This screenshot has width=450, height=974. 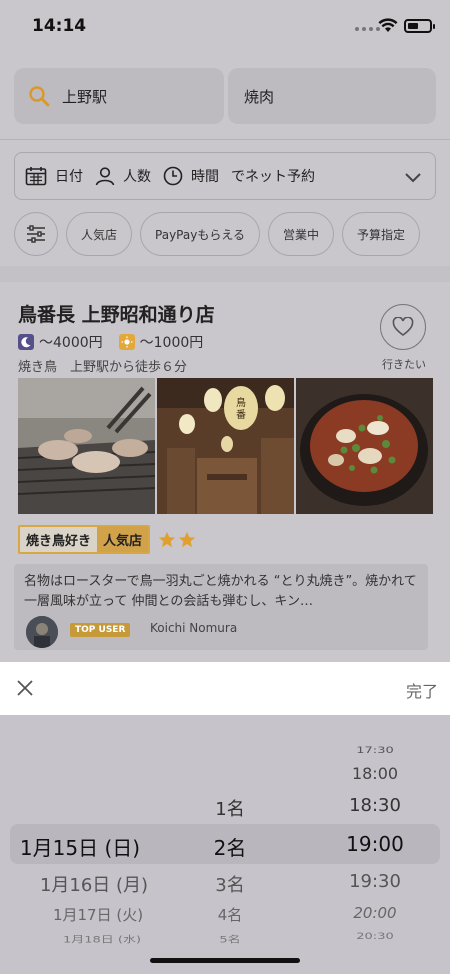 I want to click on picker-toolbar: 完了, so click(x=225, y=688).